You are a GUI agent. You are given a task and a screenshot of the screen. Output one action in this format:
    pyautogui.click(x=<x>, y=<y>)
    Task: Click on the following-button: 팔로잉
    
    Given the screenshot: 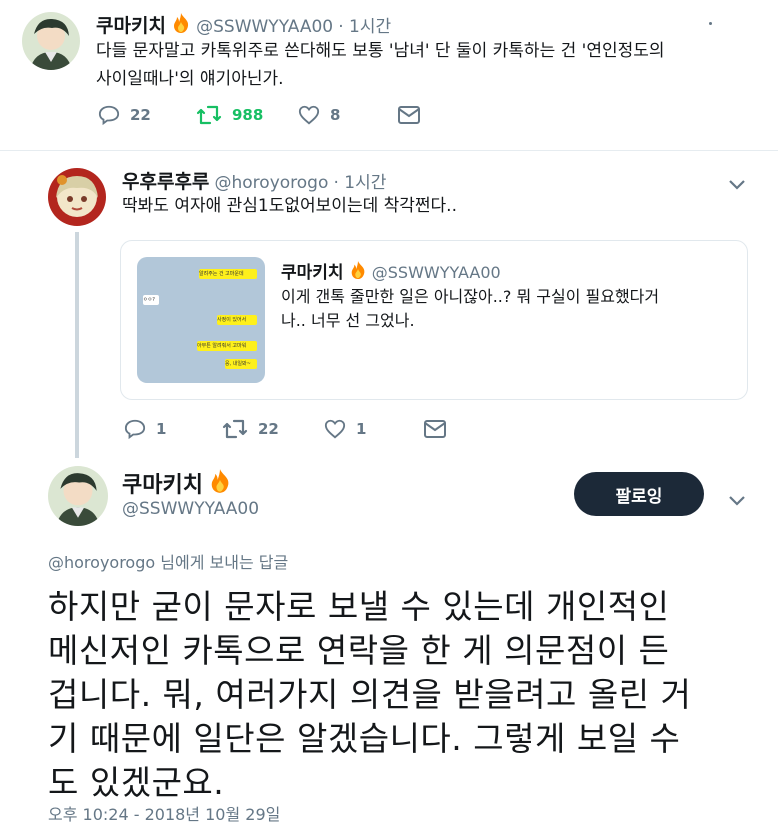 What is the action you would take?
    pyautogui.click(x=639, y=494)
    